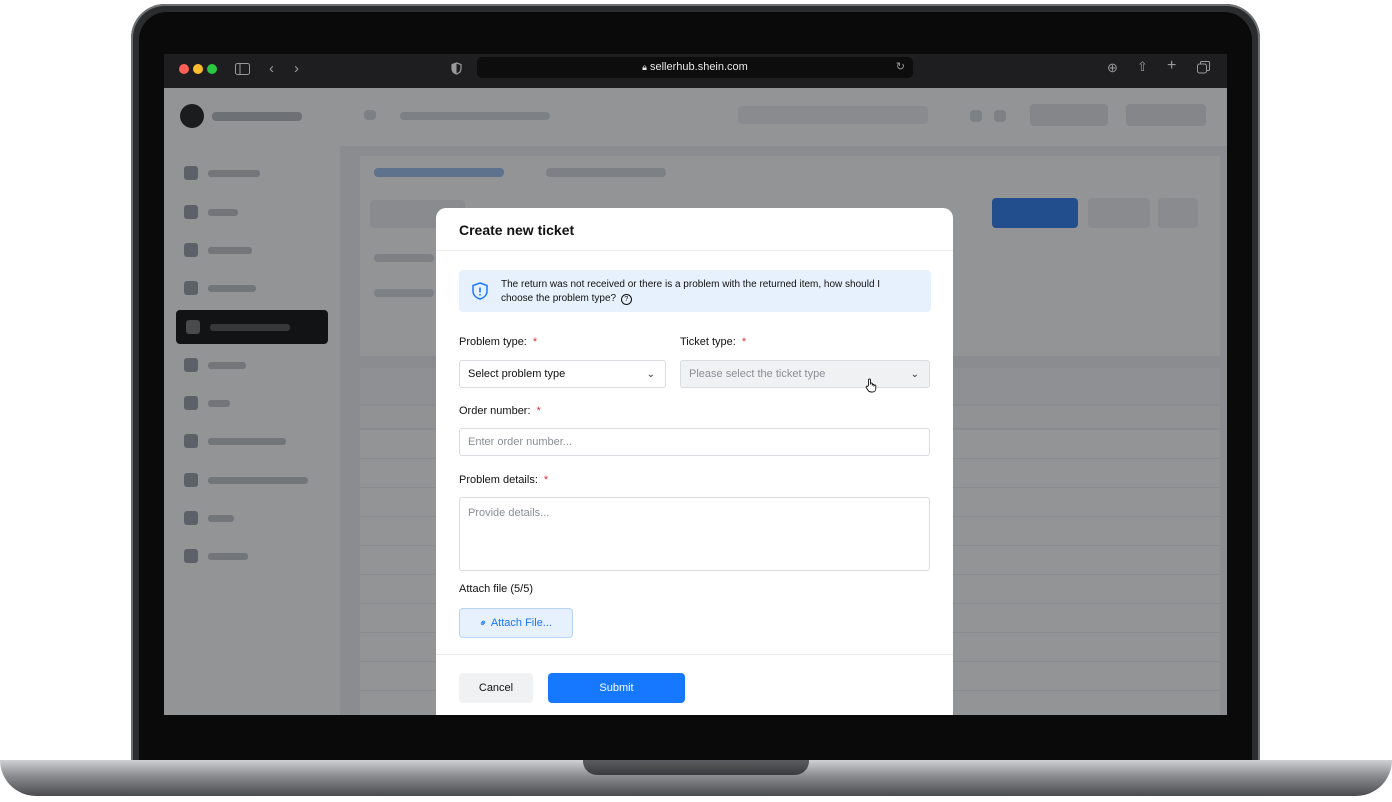 The height and width of the screenshot is (802, 1392). Describe the element at coordinates (296, 68) in the screenshot. I see `forward-icon: ›` at that location.